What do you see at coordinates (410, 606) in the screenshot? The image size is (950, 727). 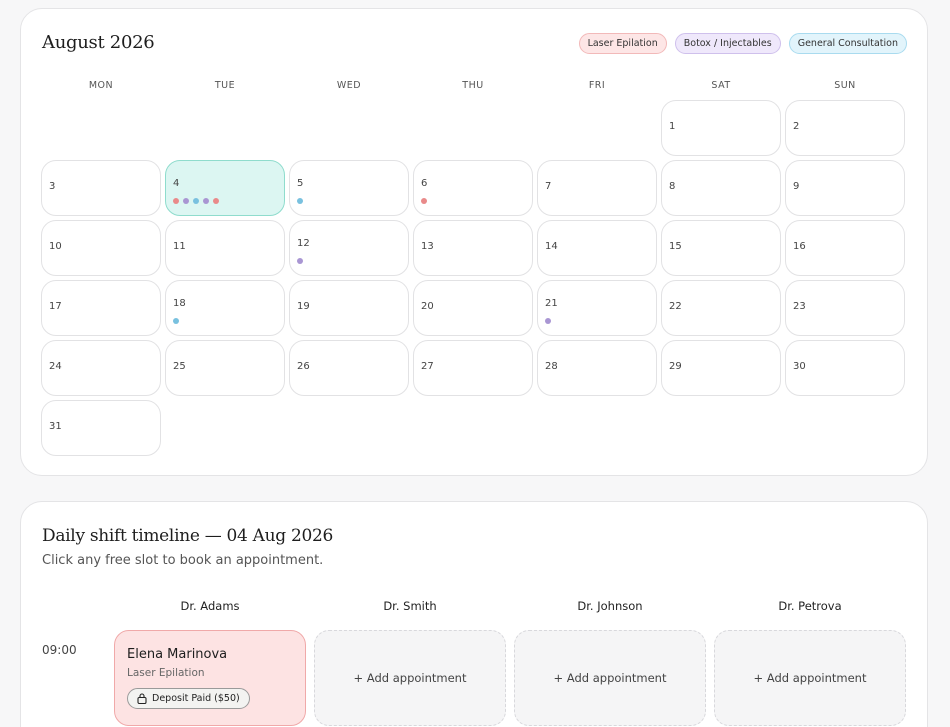 I see `doctor-column-smith: Dr. Smith` at bounding box center [410, 606].